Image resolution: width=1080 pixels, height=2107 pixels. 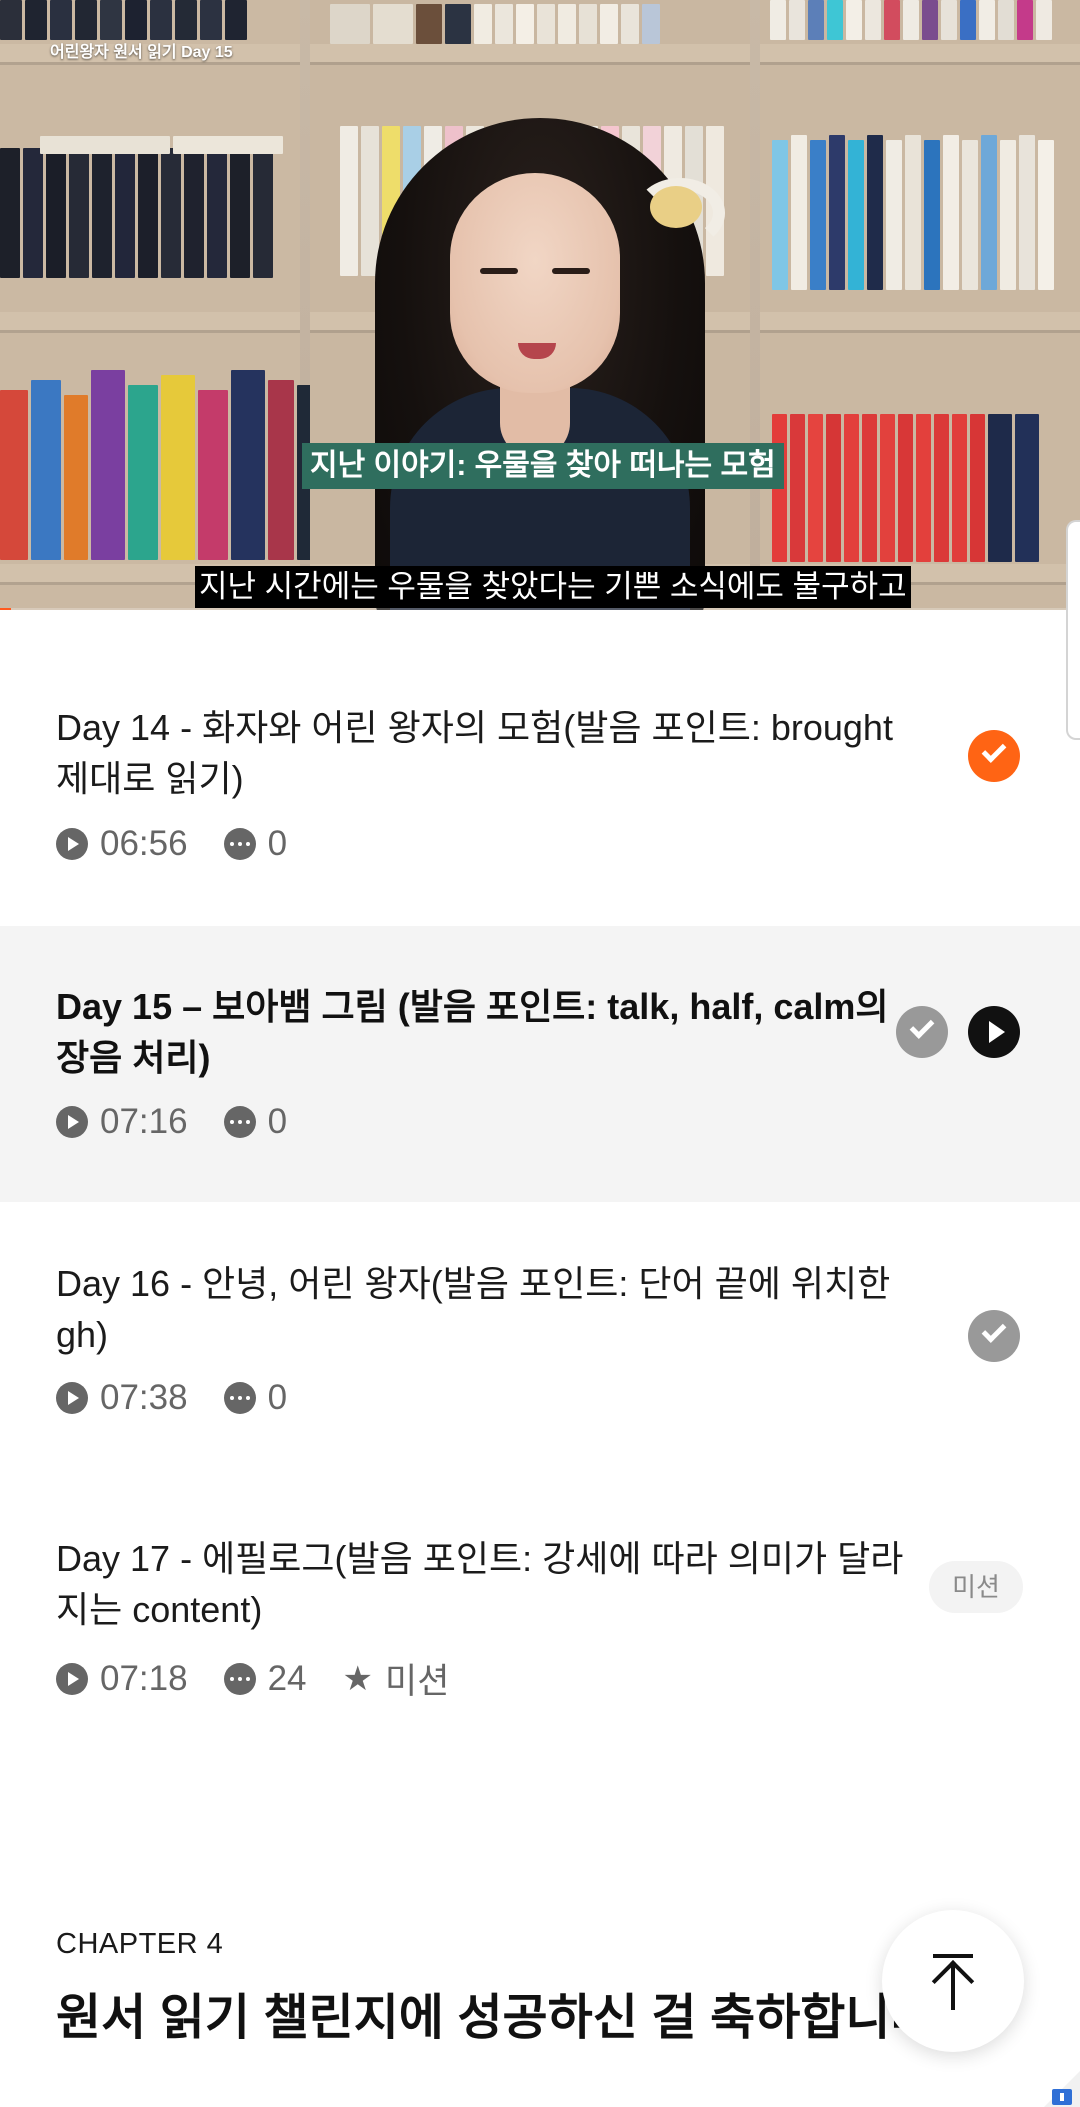 I want to click on episode-mission-label: 미션, so click(x=417, y=1681).